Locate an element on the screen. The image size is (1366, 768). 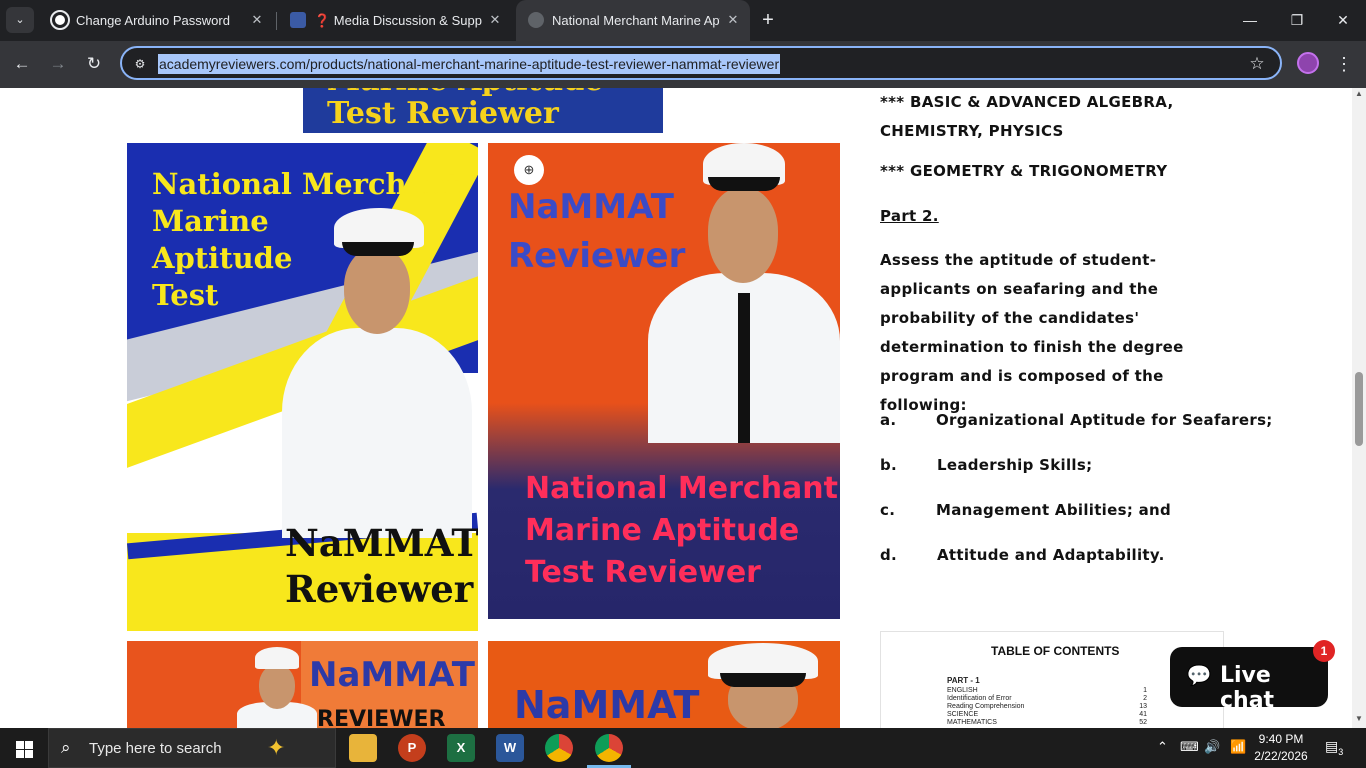
file-explorer-icon is located at coordinates (363, 748).